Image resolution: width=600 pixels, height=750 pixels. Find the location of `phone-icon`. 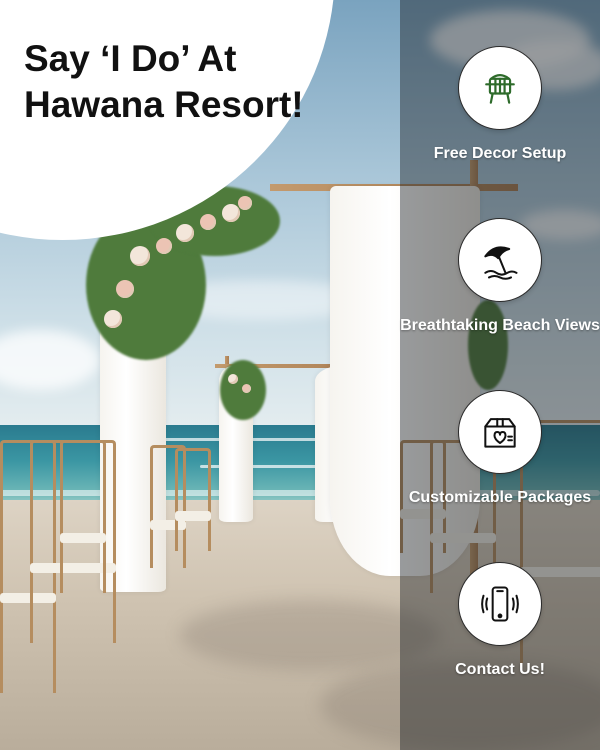

phone-icon is located at coordinates (500, 604).